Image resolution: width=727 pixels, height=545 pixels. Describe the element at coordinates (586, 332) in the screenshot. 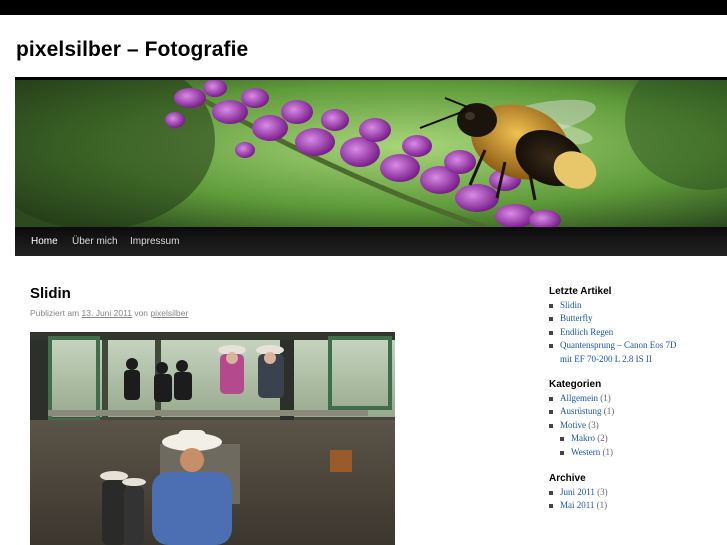

I see `recent-link-endlich-regen: Endlich Regen` at that location.